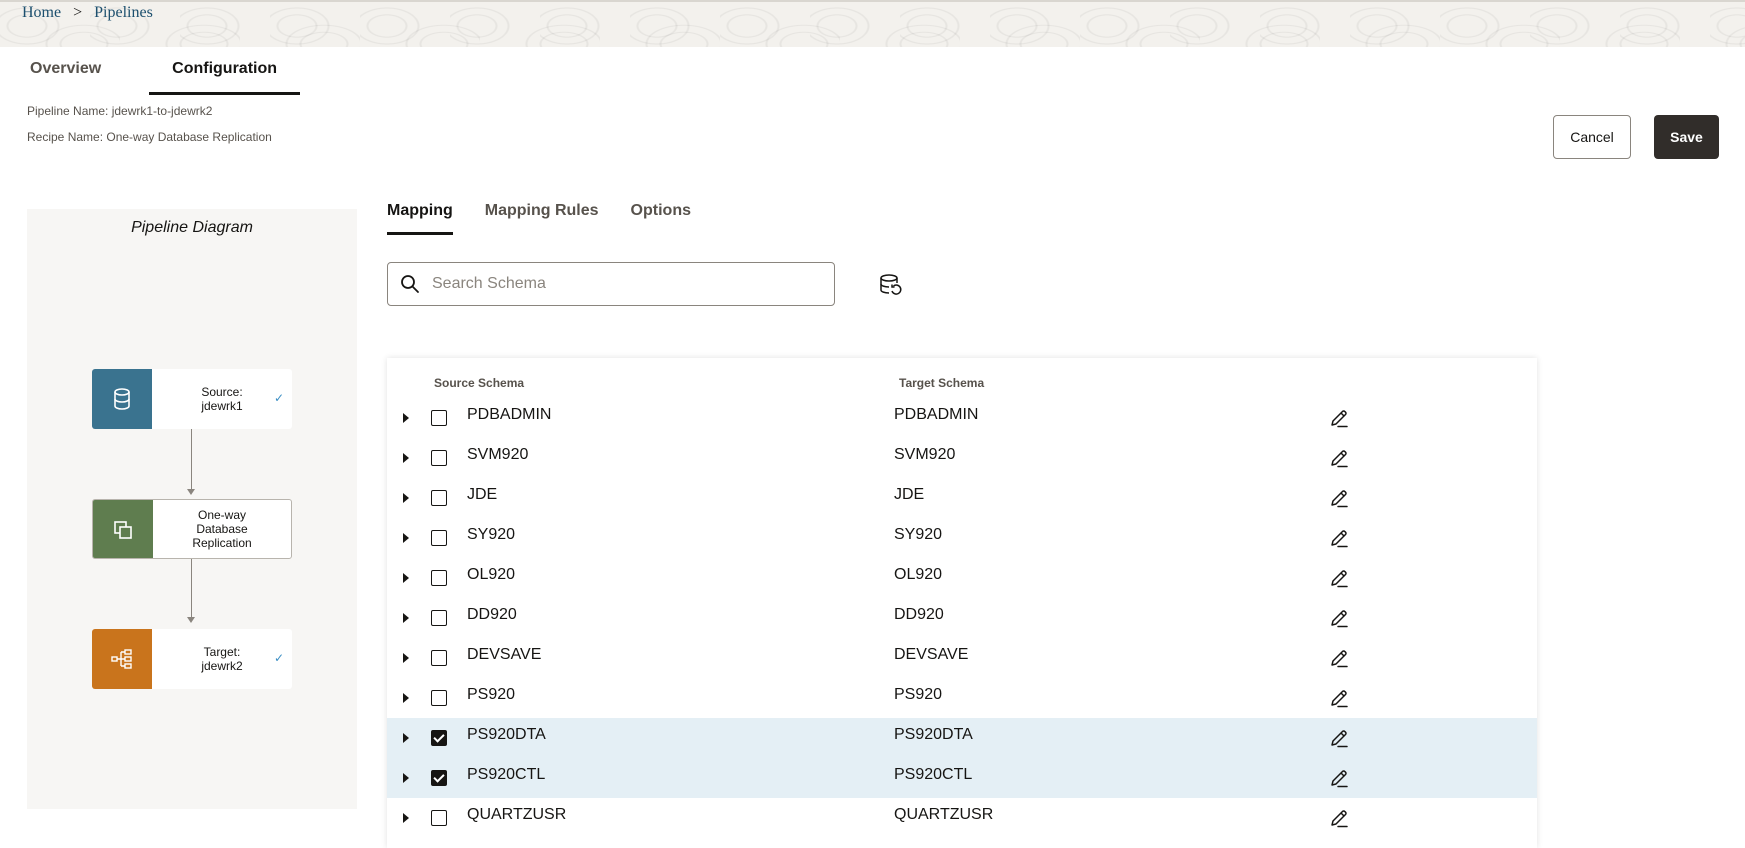 Image resolution: width=1745 pixels, height=848 pixels. What do you see at coordinates (542, 218) in the screenshot?
I see `tab-mapping-rules: Mapping Rules` at bounding box center [542, 218].